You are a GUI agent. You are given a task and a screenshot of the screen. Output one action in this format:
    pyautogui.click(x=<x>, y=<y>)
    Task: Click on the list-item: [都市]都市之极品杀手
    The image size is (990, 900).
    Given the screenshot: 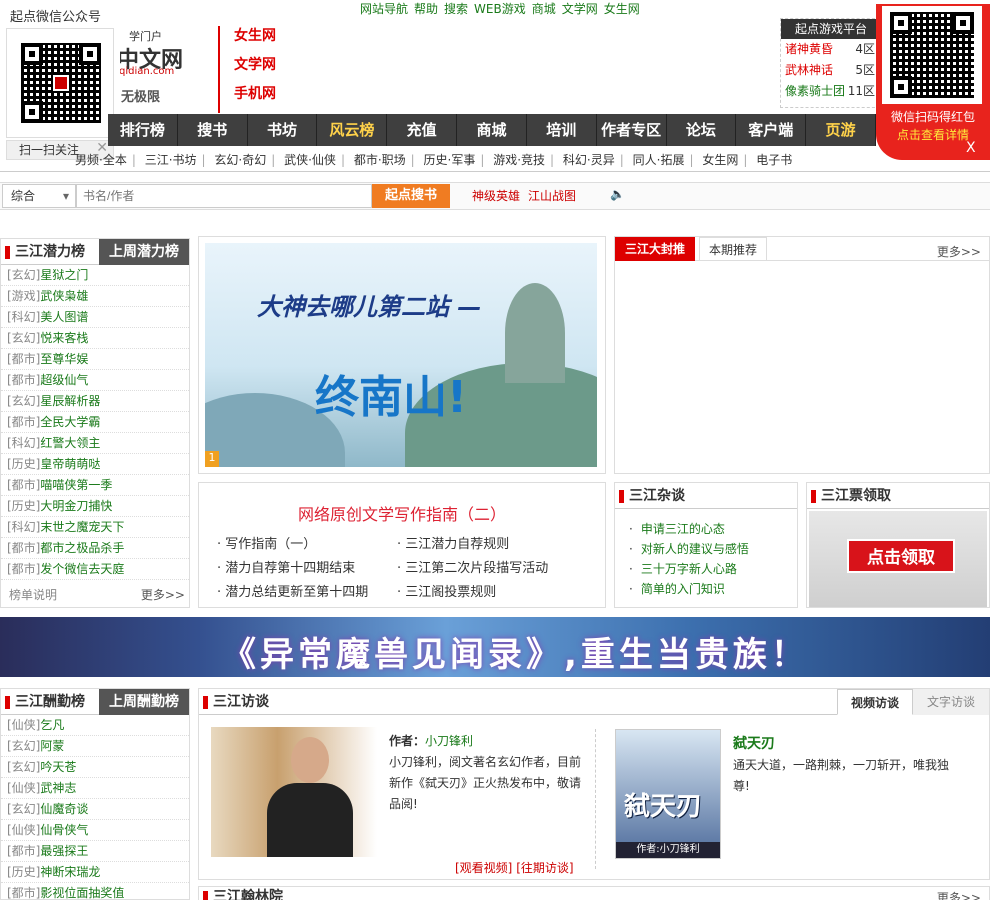 What is the action you would take?
    pyautogui.click(x=95, y=548)
    